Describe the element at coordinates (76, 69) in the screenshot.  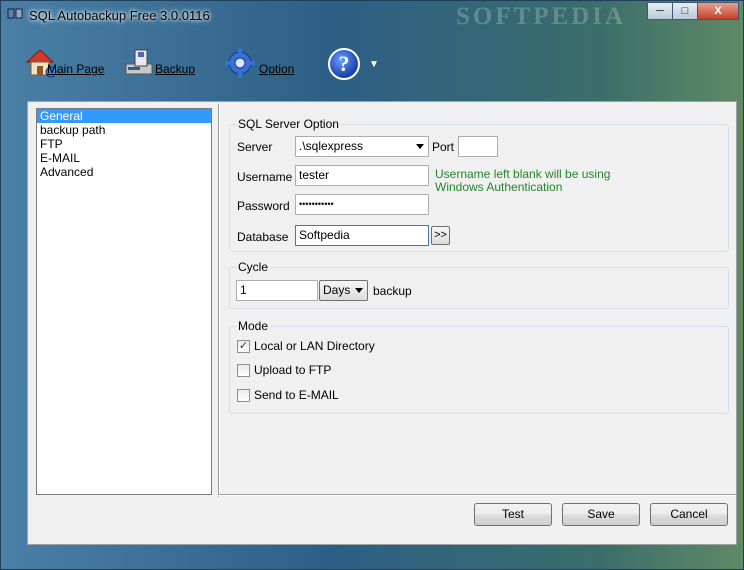
I see `main-page-label: Main Page` at that location.